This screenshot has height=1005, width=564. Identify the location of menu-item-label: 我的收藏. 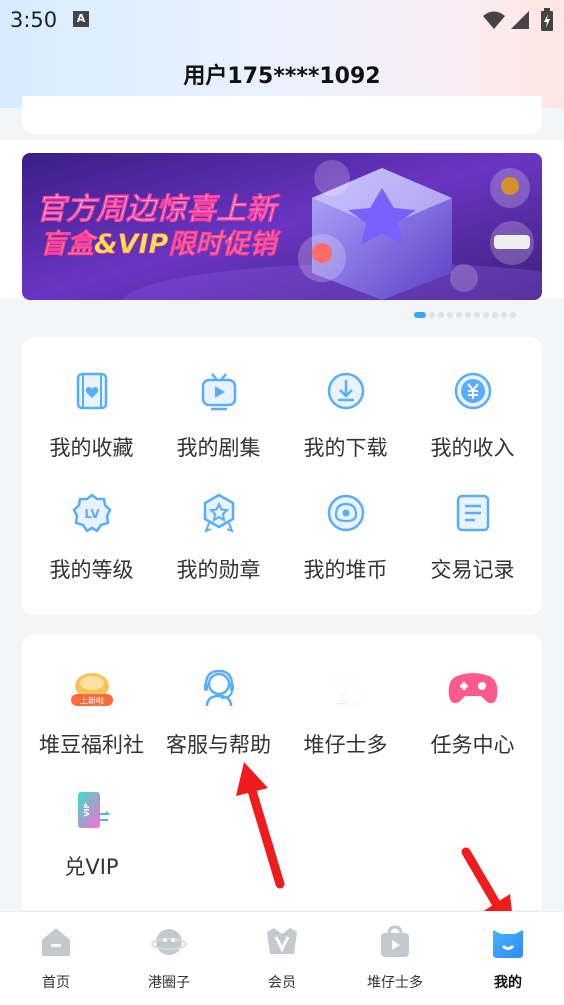
(91, 448).